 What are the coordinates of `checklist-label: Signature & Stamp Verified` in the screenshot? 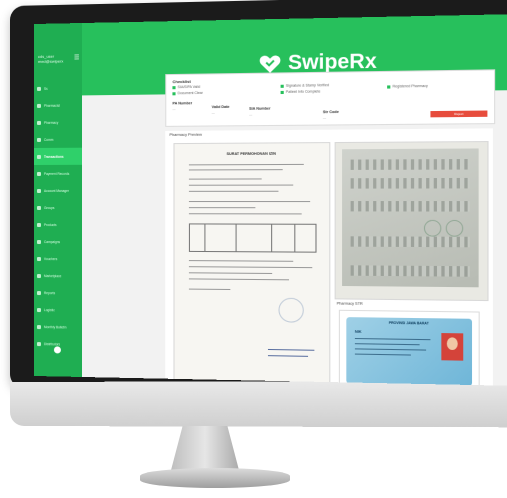 It's located at (307, 85).